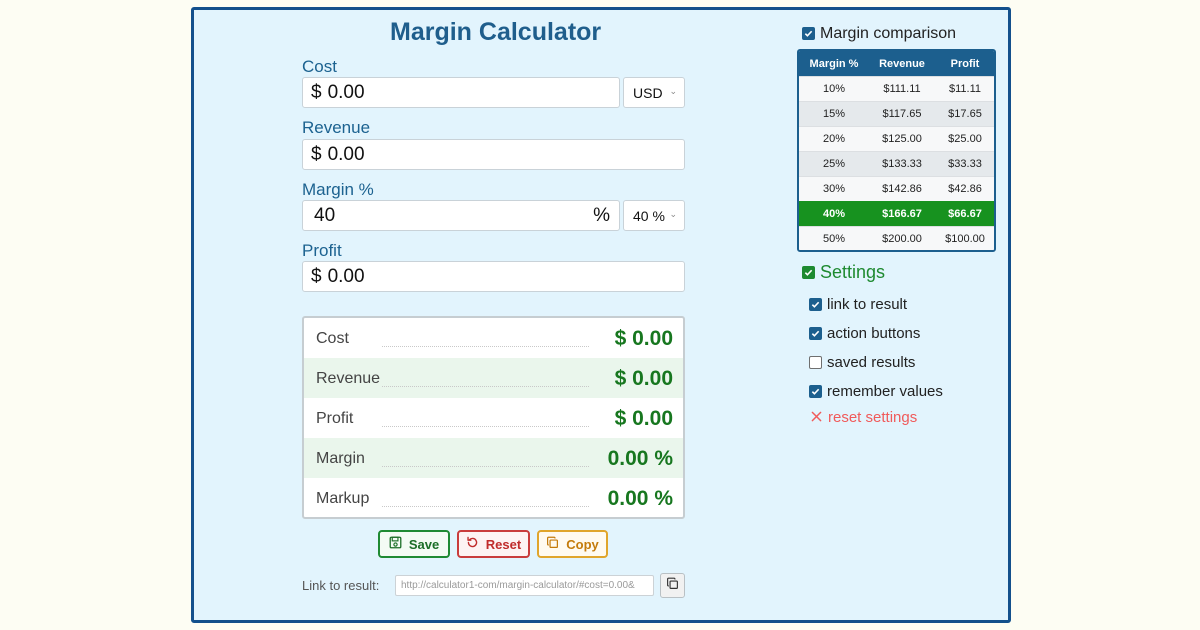  I want to click on result-label: Cost, so click(332, 338).